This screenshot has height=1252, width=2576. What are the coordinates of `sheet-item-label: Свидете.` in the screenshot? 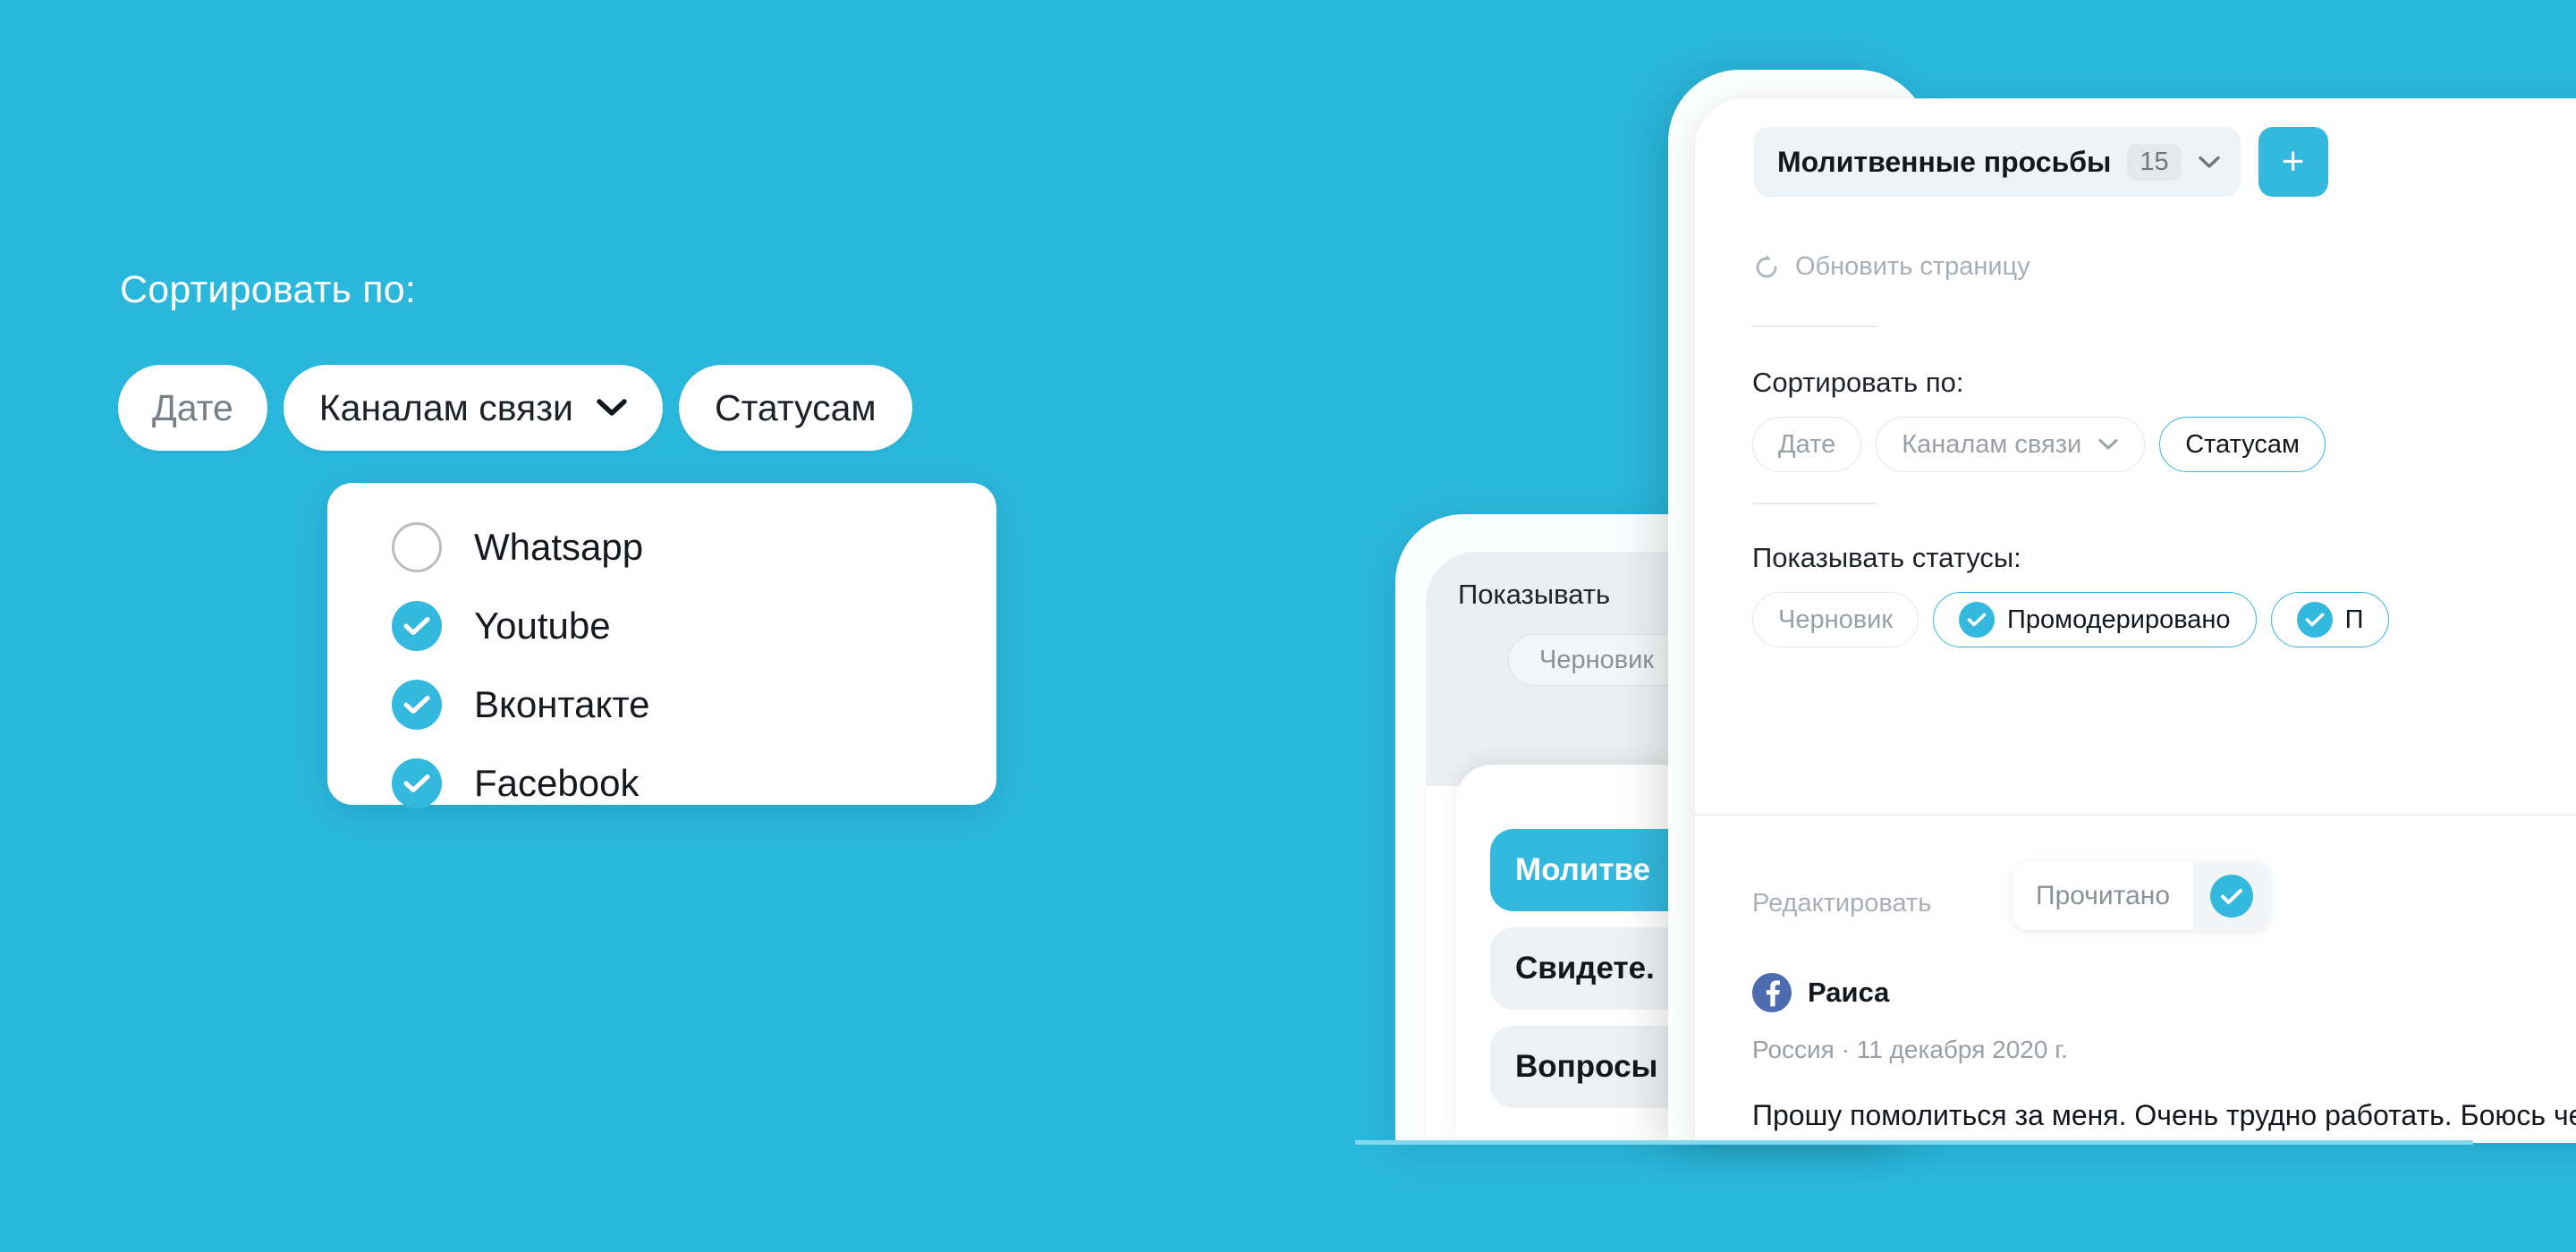 It's located at (1585, 969).